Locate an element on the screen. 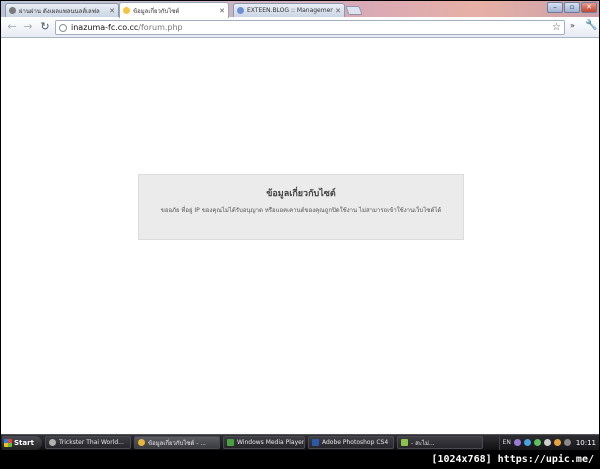 This screenshot has height=469, width=600. url-host: inazuma-fc.co.cc is located at coordinates (105, 27).